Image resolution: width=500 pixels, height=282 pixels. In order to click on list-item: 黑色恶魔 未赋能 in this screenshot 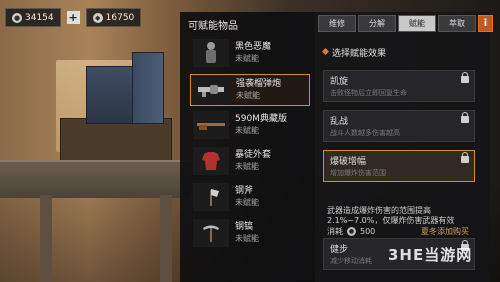, I will do `click(249, 53)`.